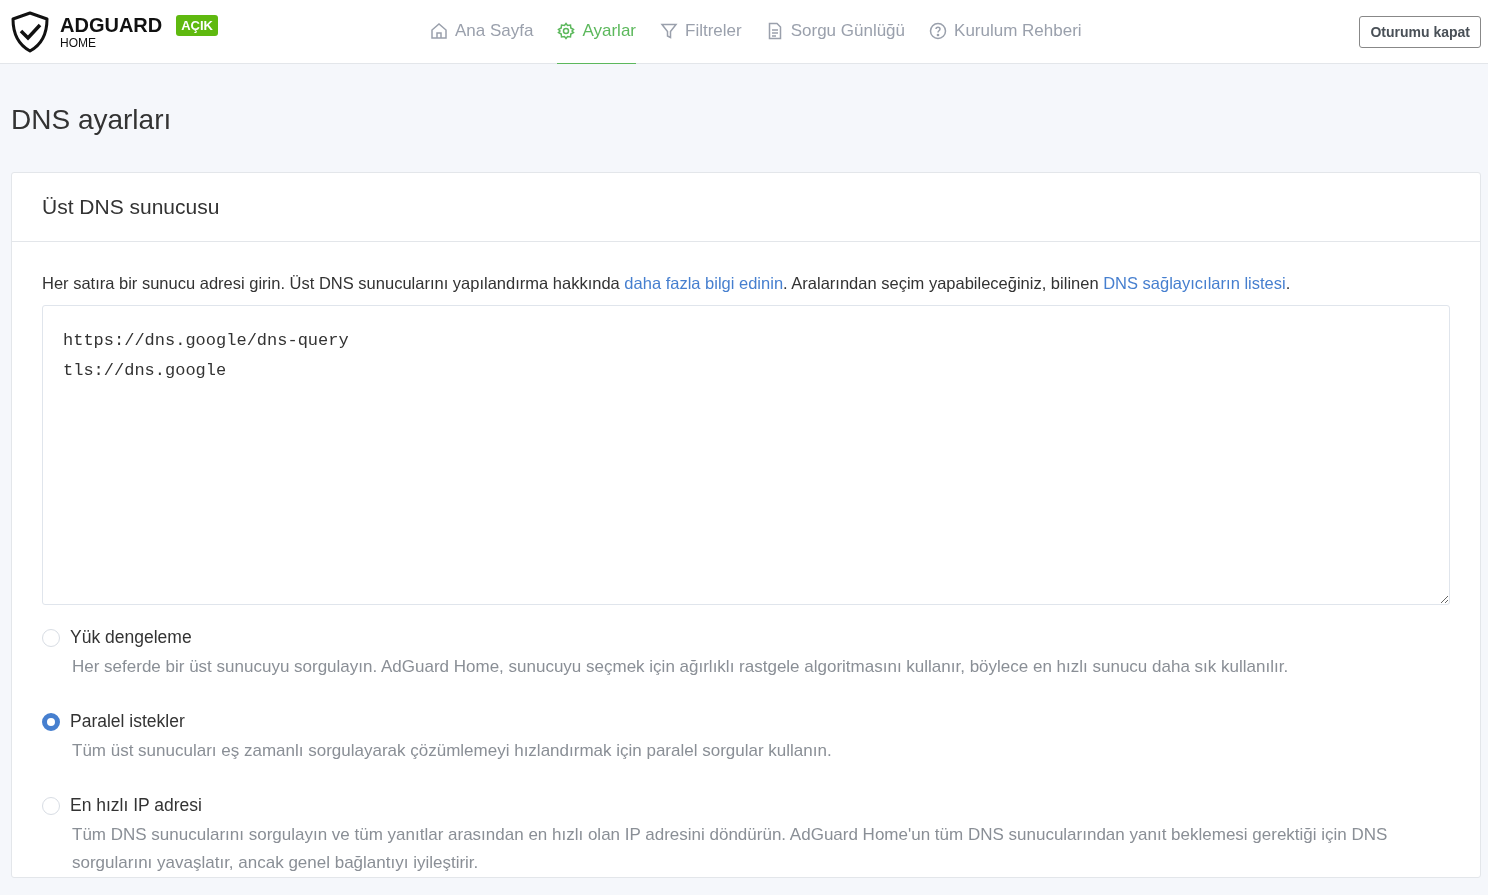  What do you see at coordinates (701, 32) in the screenshot?
I see `nav-tab: Filtreler` at bounding box center [701, 32].